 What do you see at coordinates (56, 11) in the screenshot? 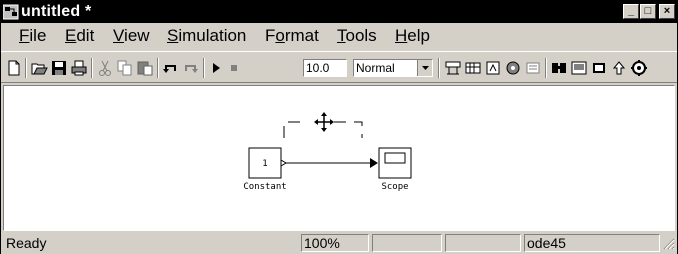
I see `window-title: untitled *` at bounding box center [56, 11].